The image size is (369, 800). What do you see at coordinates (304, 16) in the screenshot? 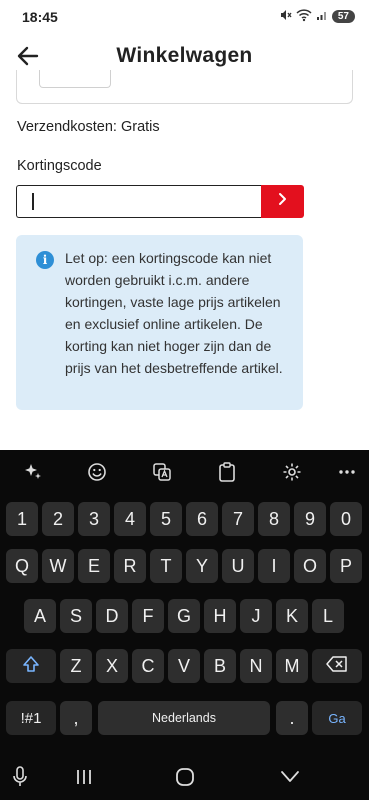
I see `wifi-icon` at bounding box center [304, 16].